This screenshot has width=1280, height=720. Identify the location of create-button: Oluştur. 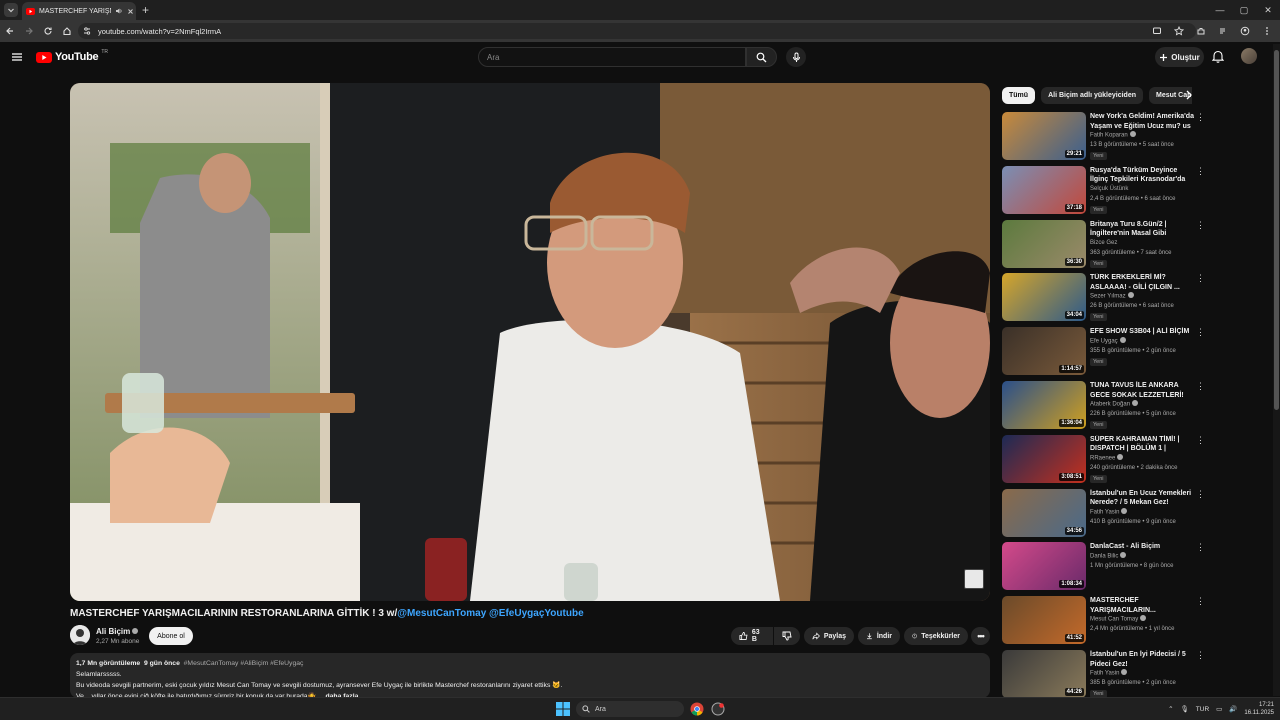
(1179, 57).